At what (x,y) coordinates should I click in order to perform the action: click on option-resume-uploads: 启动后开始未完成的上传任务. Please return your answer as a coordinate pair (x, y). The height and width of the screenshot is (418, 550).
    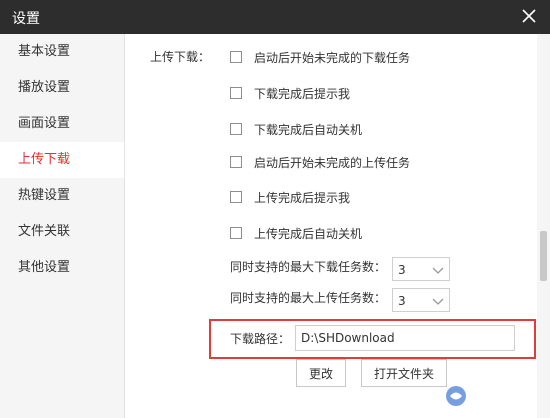
    Looking at the image, I should click on (320, 162).